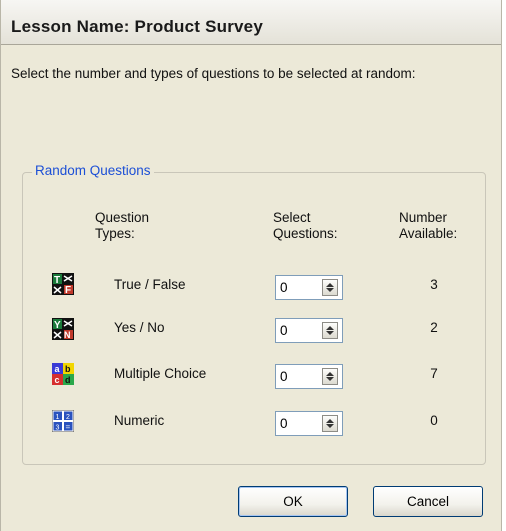  Describe the element at coordinates (137, 26) in the screenshot. I see `window-title: Lesson Name: Product Survey` at that location.